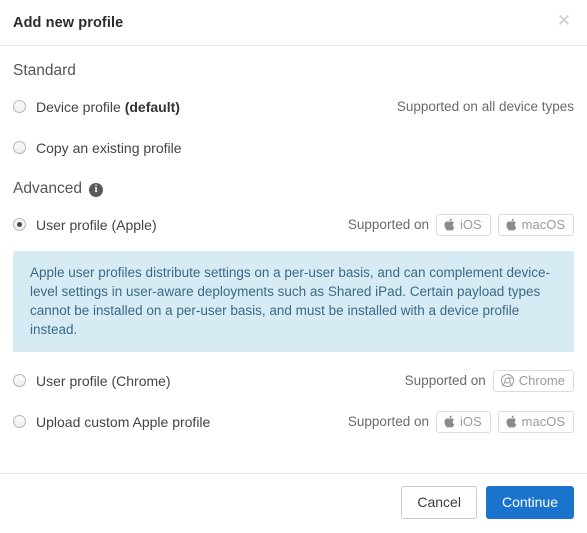 The image size is (587, 533). I want to click on option-left-user-profile-apple: User profile (Apple), so click(180, 225).